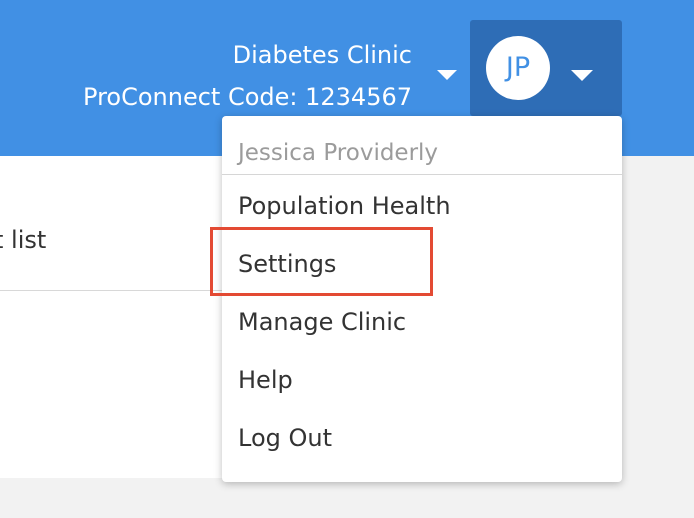  Describe the element at coordinates (422, 264) in the screenshot. I see `menu-item-settings: Settings` at that location.